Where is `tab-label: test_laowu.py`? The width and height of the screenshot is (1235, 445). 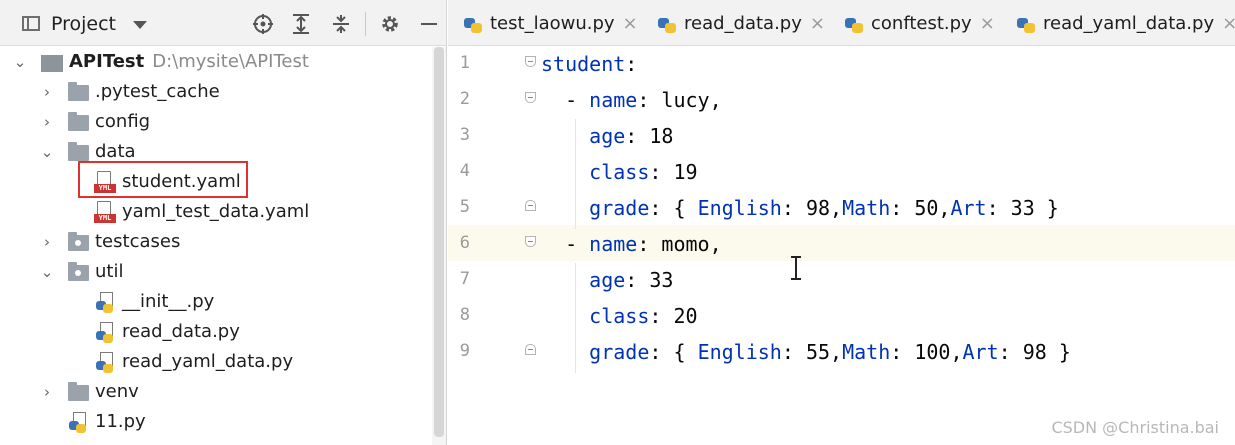 tab-label: test_laowu.py is located at coordinates (552, 23).